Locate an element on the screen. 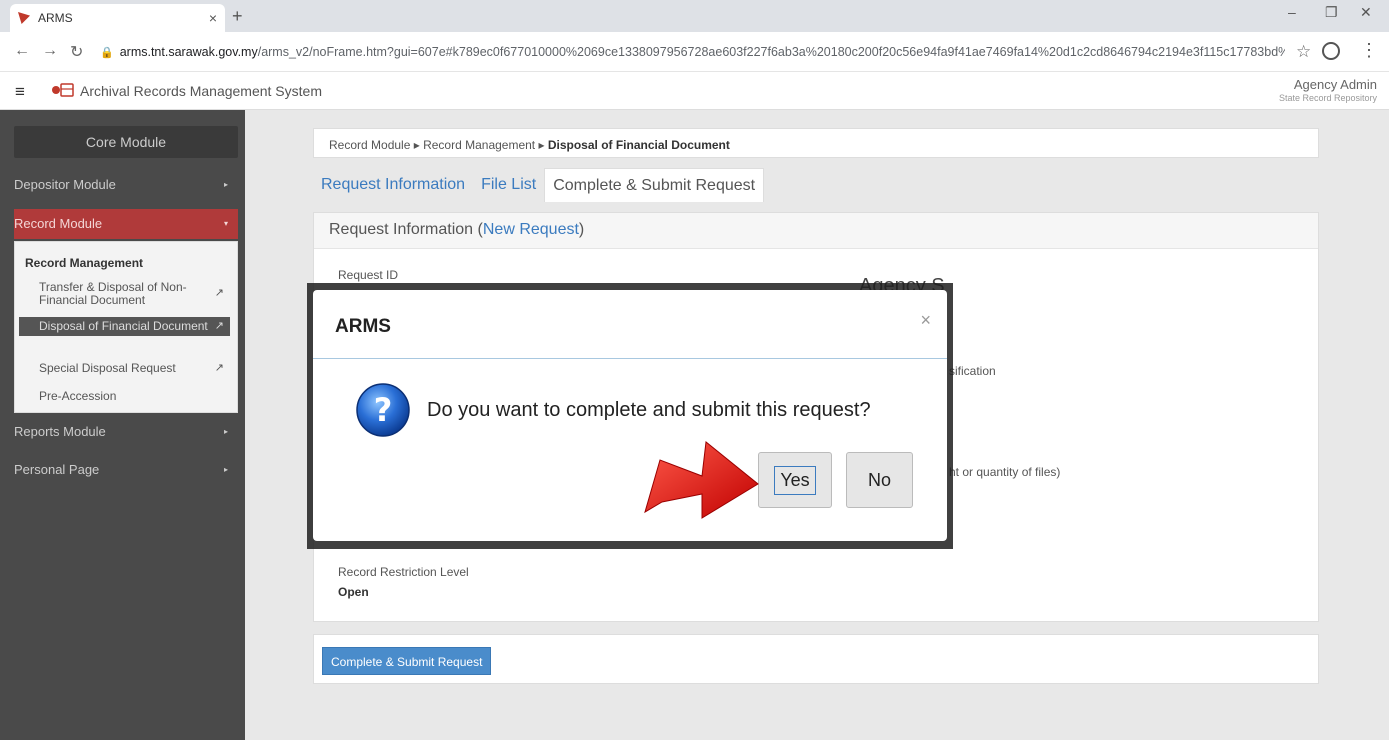 The width and height of the screenshot is (1389, 740). classification-partial-text: sification is located at coordinates (972, 371).